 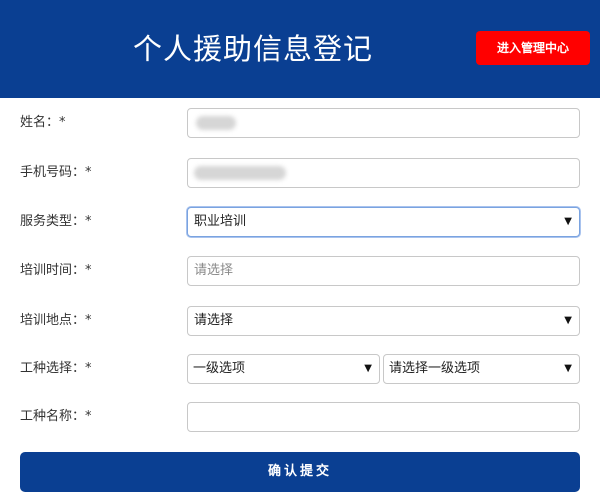 I want to click on phone-row: 手机号码：*, so click(x=300, y=173).